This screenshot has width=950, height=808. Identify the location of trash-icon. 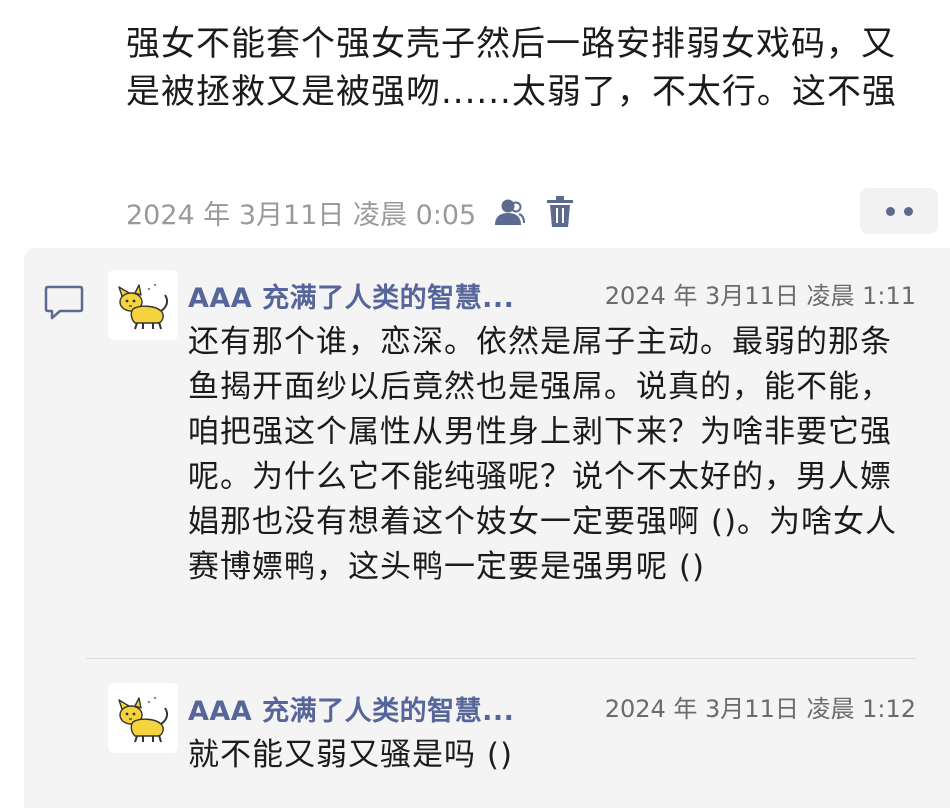
(560, 212).